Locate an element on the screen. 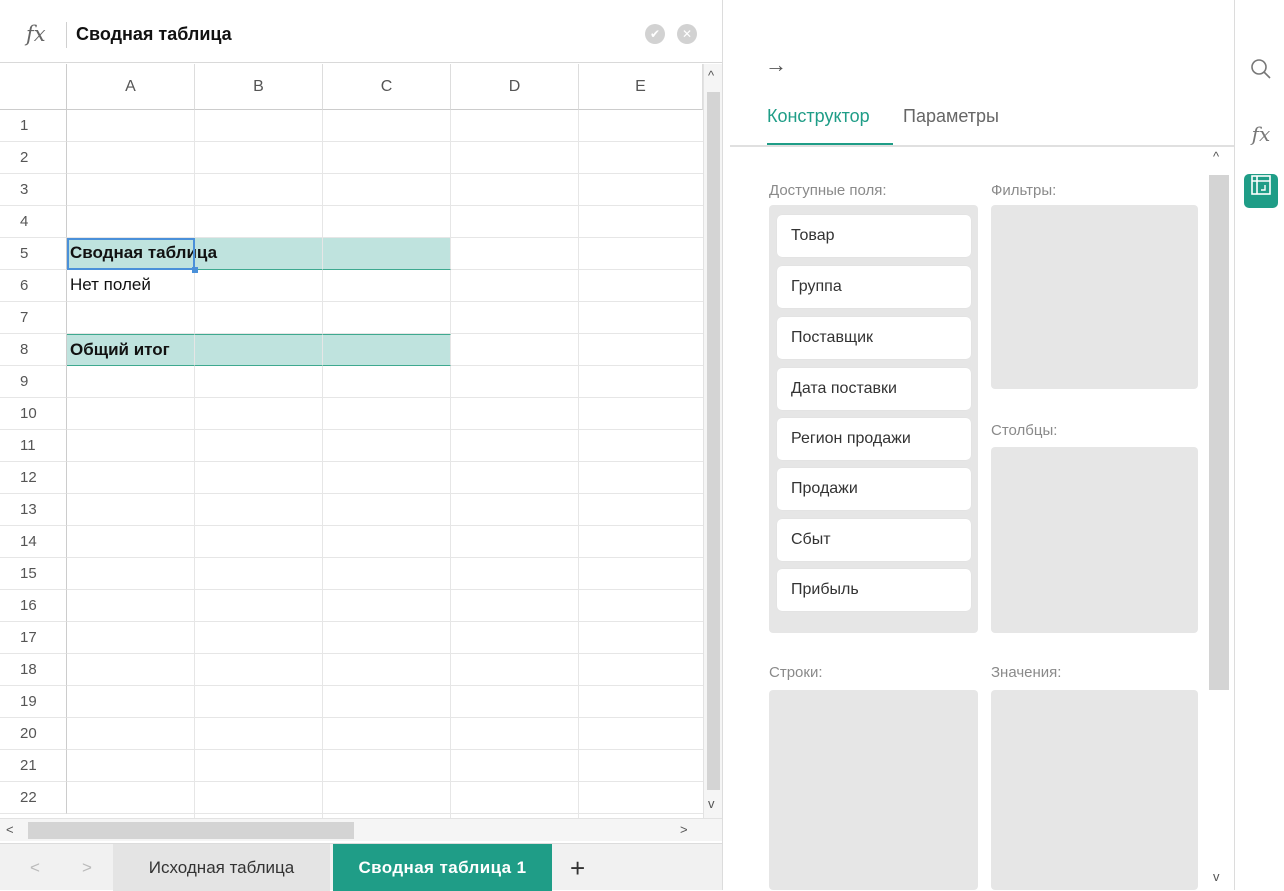 The width and height of the screenshot is (1284, 891). field-item: Товар is located at coordinates (874, 236).